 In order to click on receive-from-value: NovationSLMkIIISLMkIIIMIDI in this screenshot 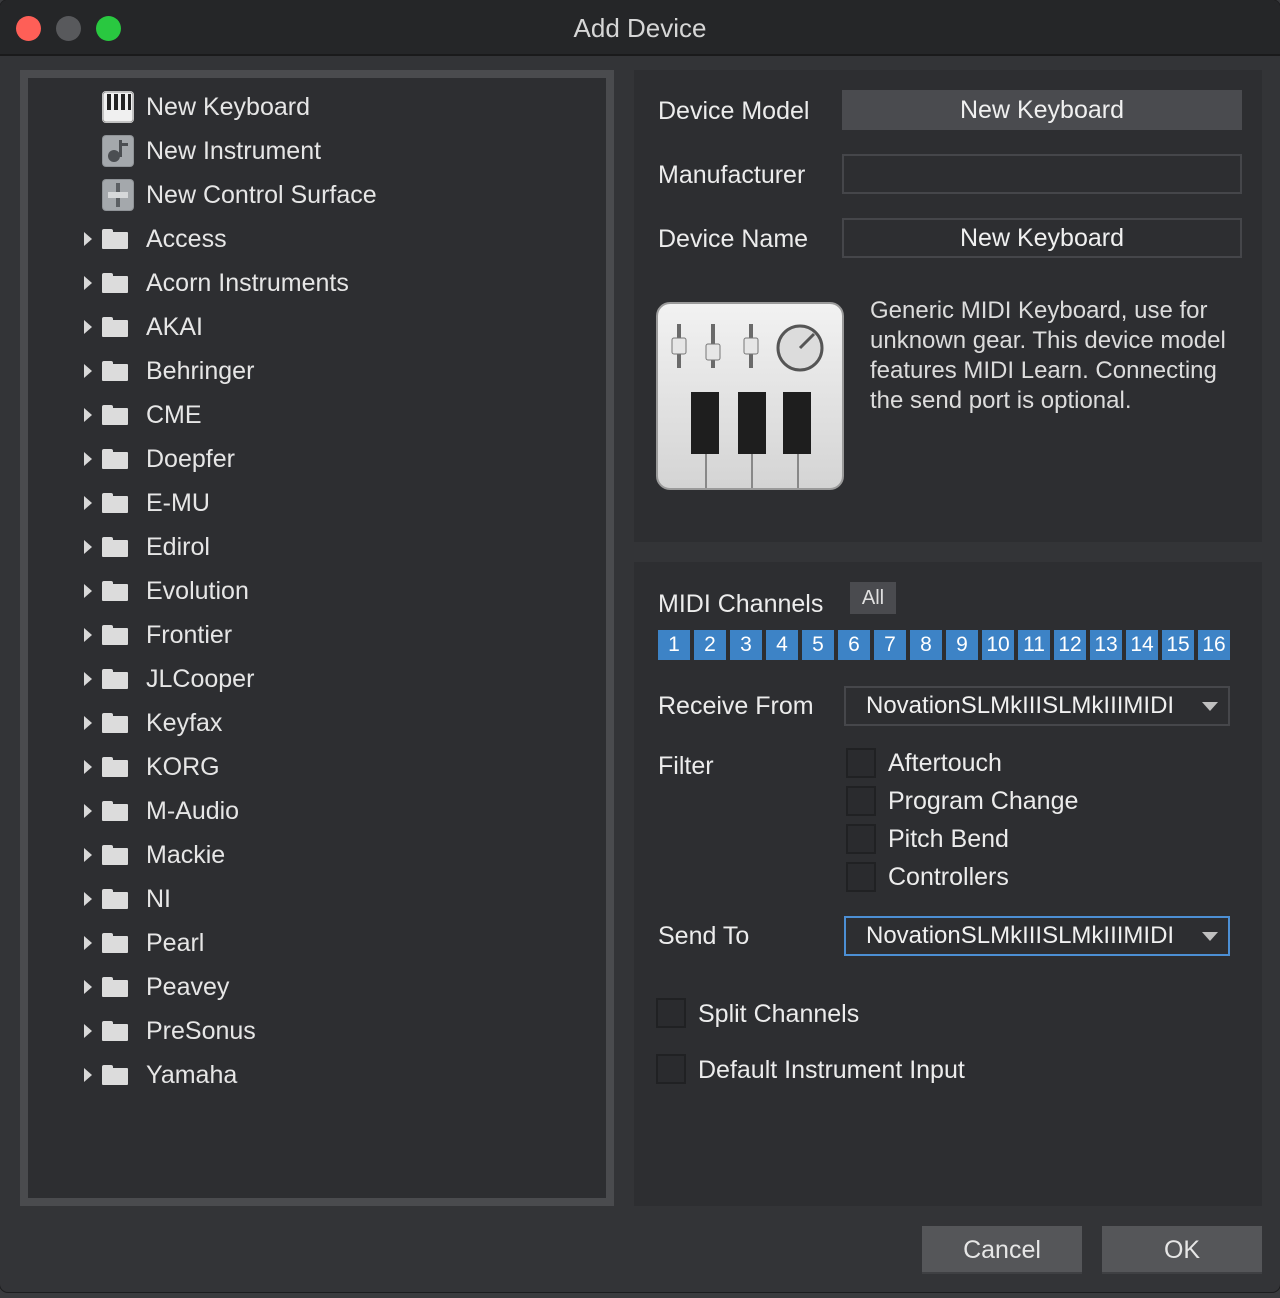, I will do `click(1020, 705)`.